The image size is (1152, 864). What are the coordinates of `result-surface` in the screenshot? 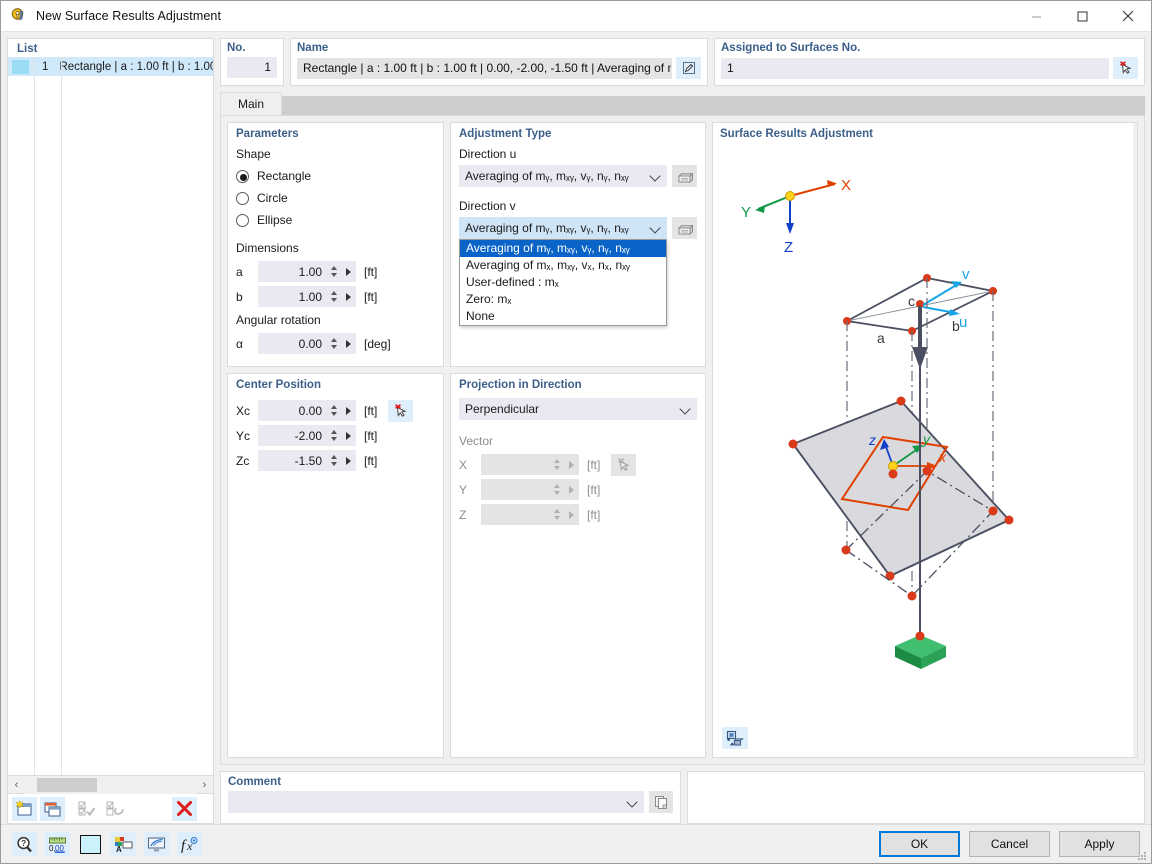 It's located at (901, 488).